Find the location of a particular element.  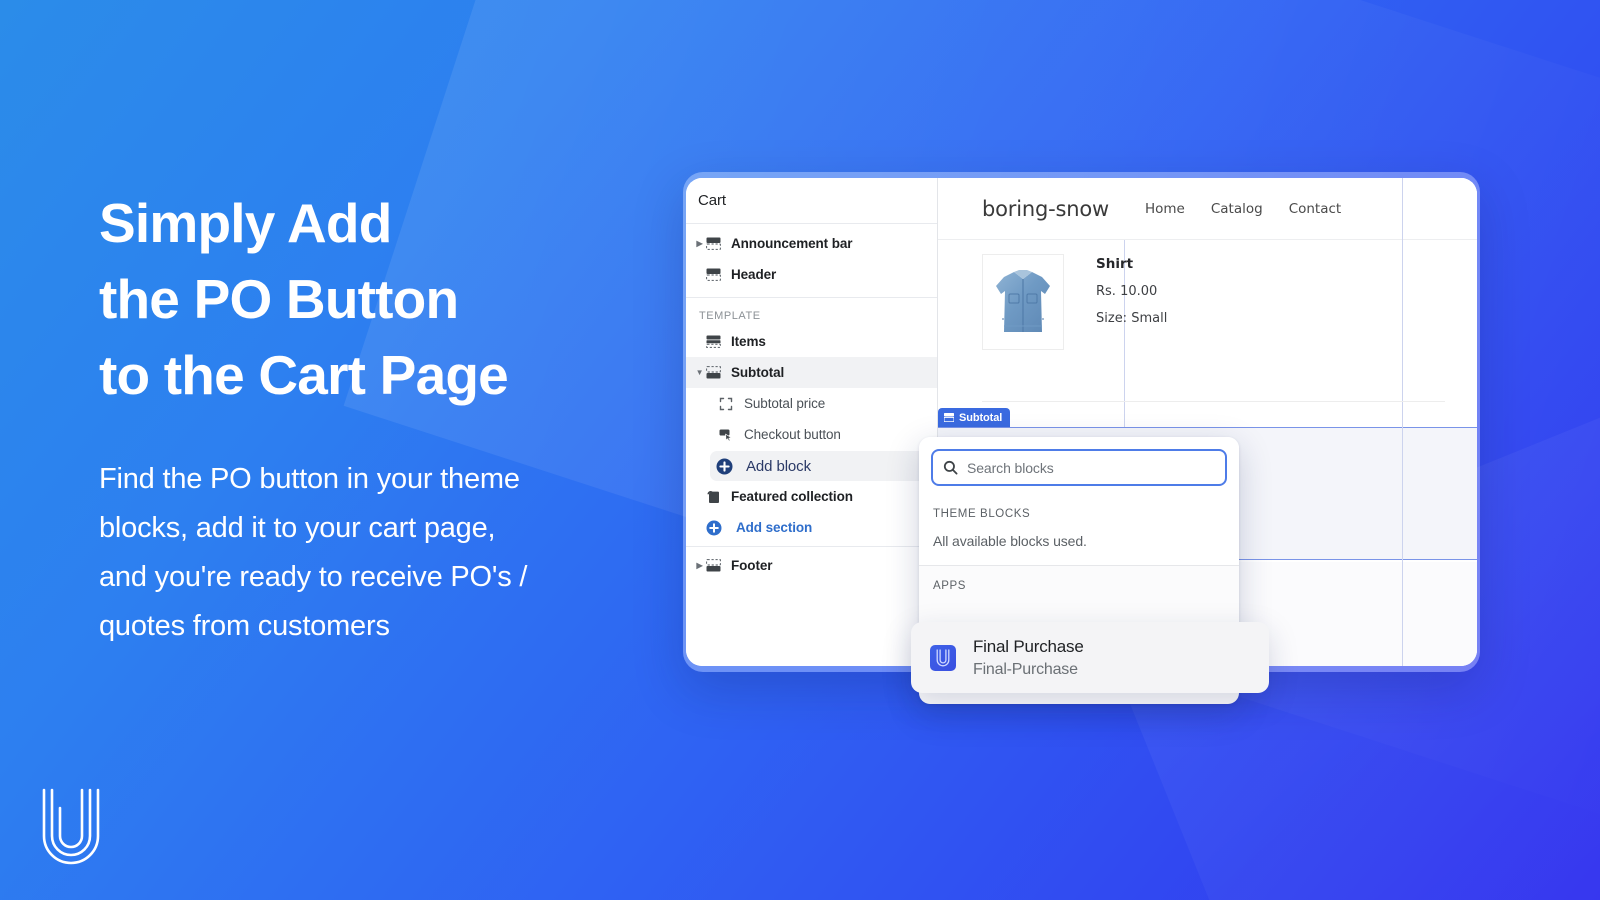

sidebar-item-announcement-bar: ▶ Announcement bar is located at coordinates (811, 243).